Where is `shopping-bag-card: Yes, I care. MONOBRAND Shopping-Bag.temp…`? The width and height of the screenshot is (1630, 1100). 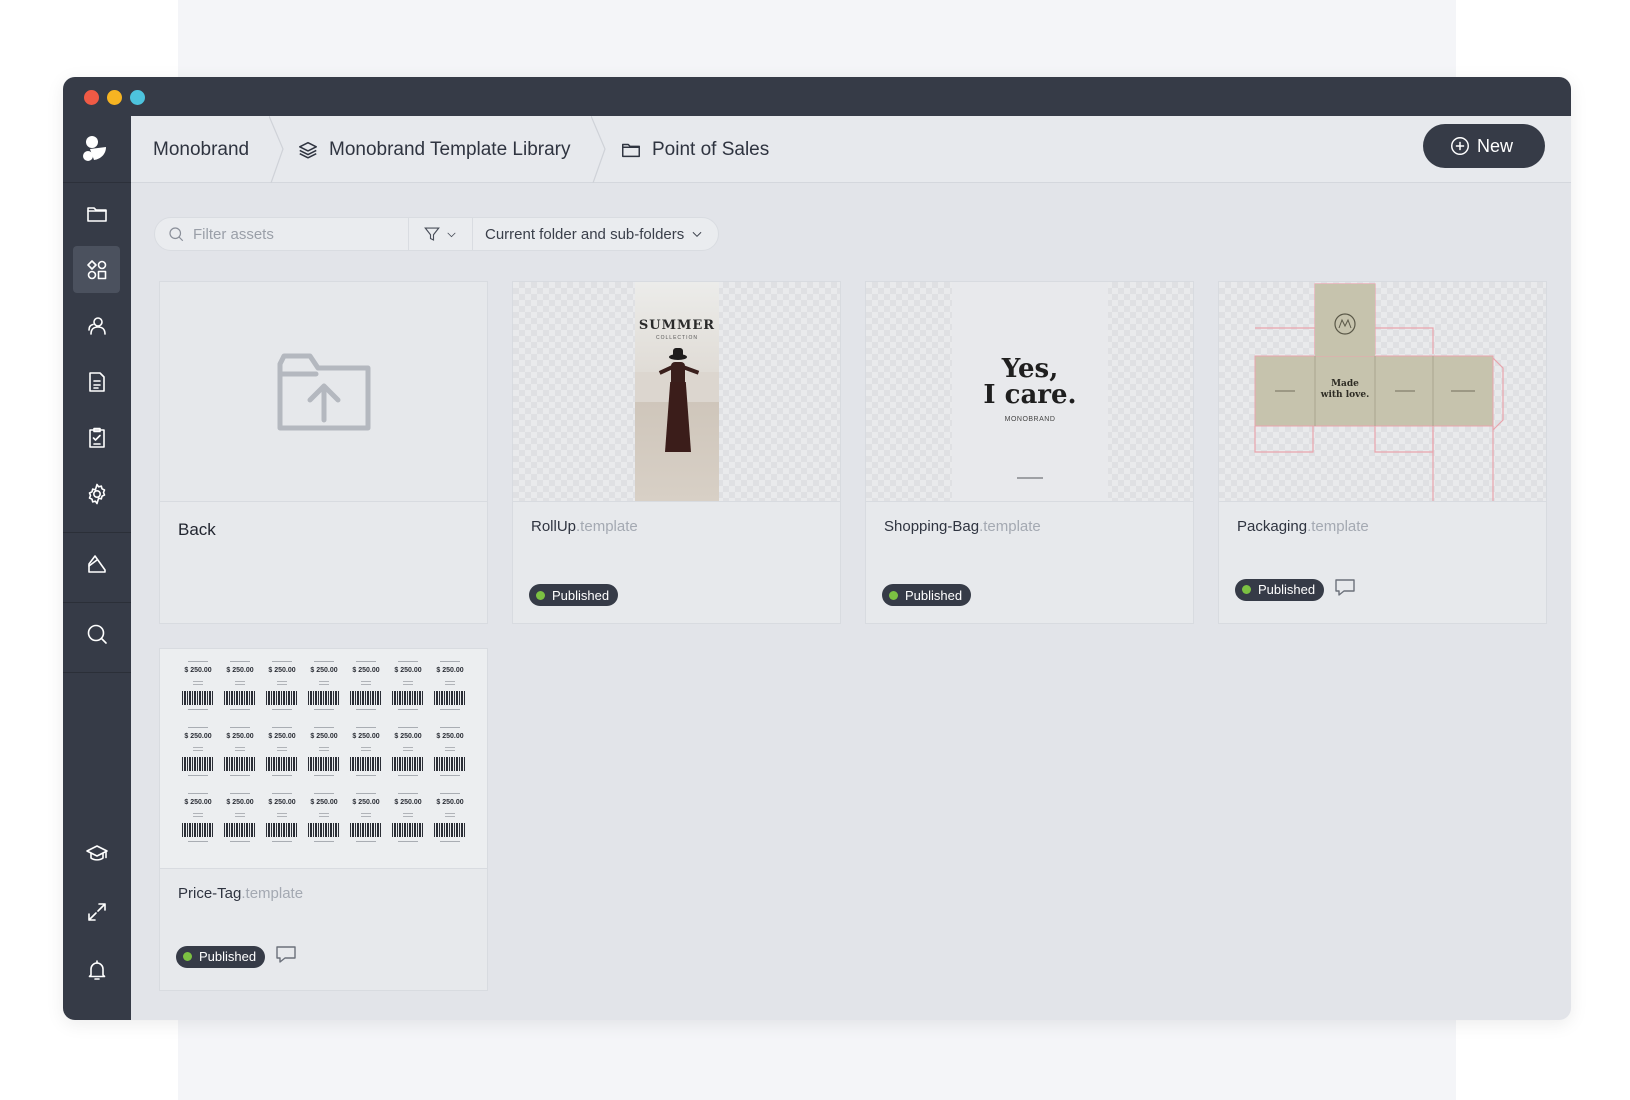
shopping-bag-card: Yes, I care. MONOBRAND Shopping-Bag.temp… is located at coordinates (1029, 452).